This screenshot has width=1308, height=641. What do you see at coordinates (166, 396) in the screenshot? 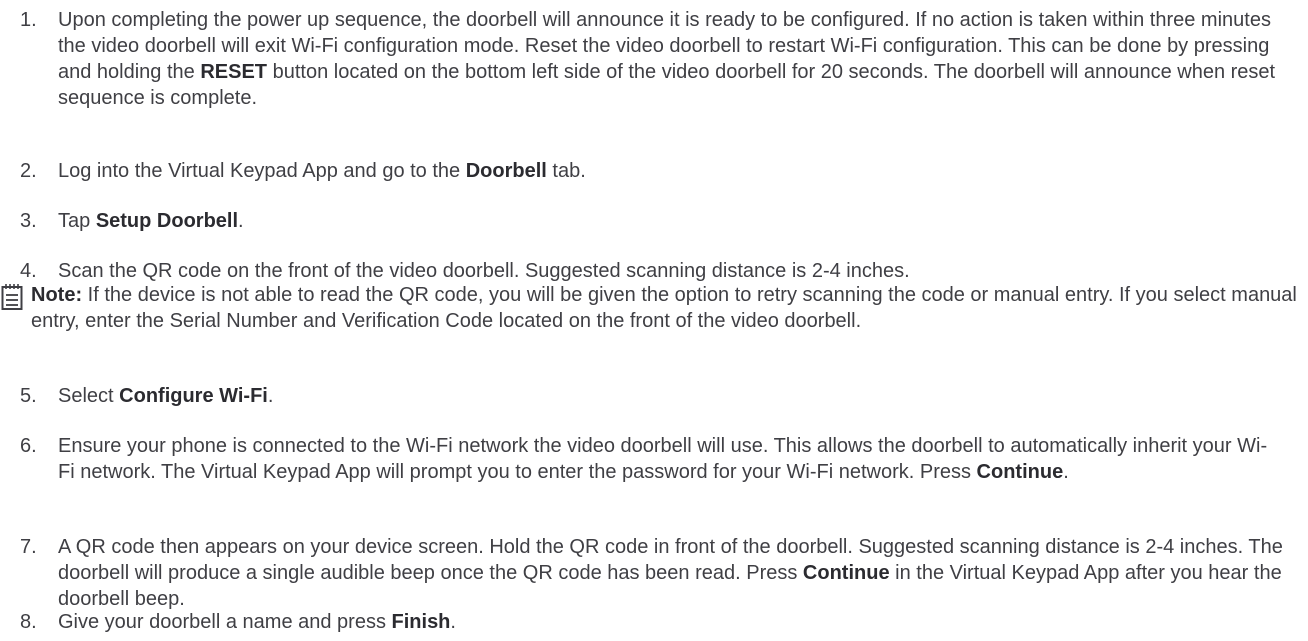
I see `step-text: Select Configure Wi-Fi.` at bounding box center [166, 396].